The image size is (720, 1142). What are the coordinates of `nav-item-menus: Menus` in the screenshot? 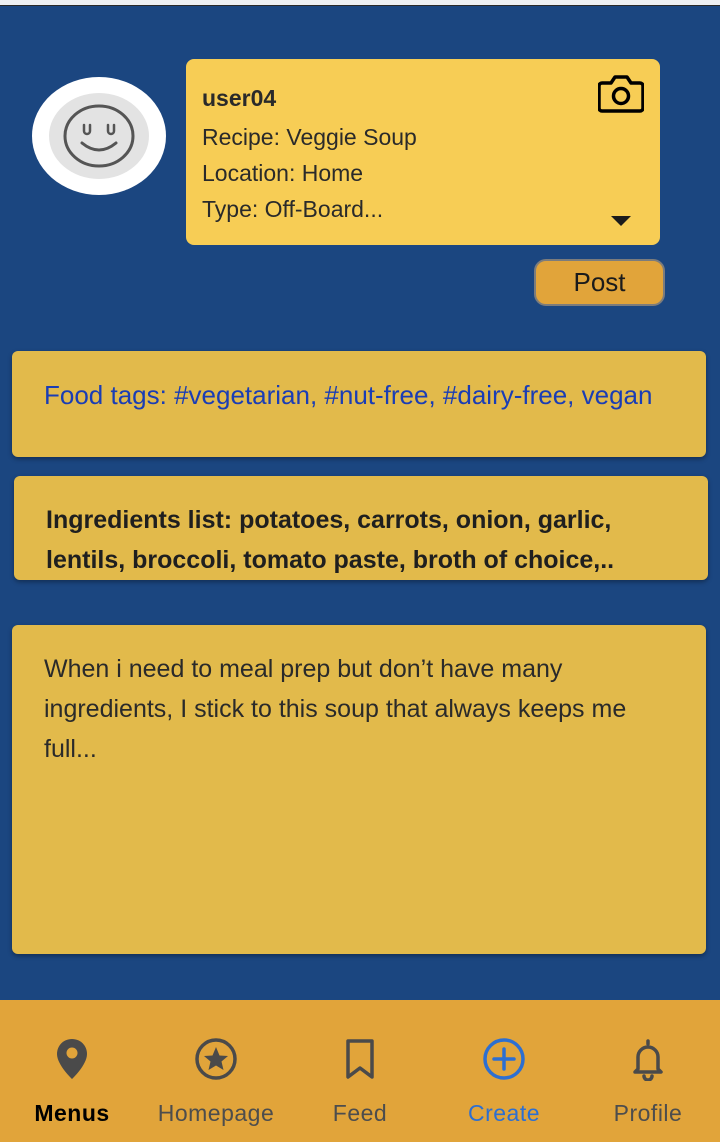 It's located at (72, 1071).